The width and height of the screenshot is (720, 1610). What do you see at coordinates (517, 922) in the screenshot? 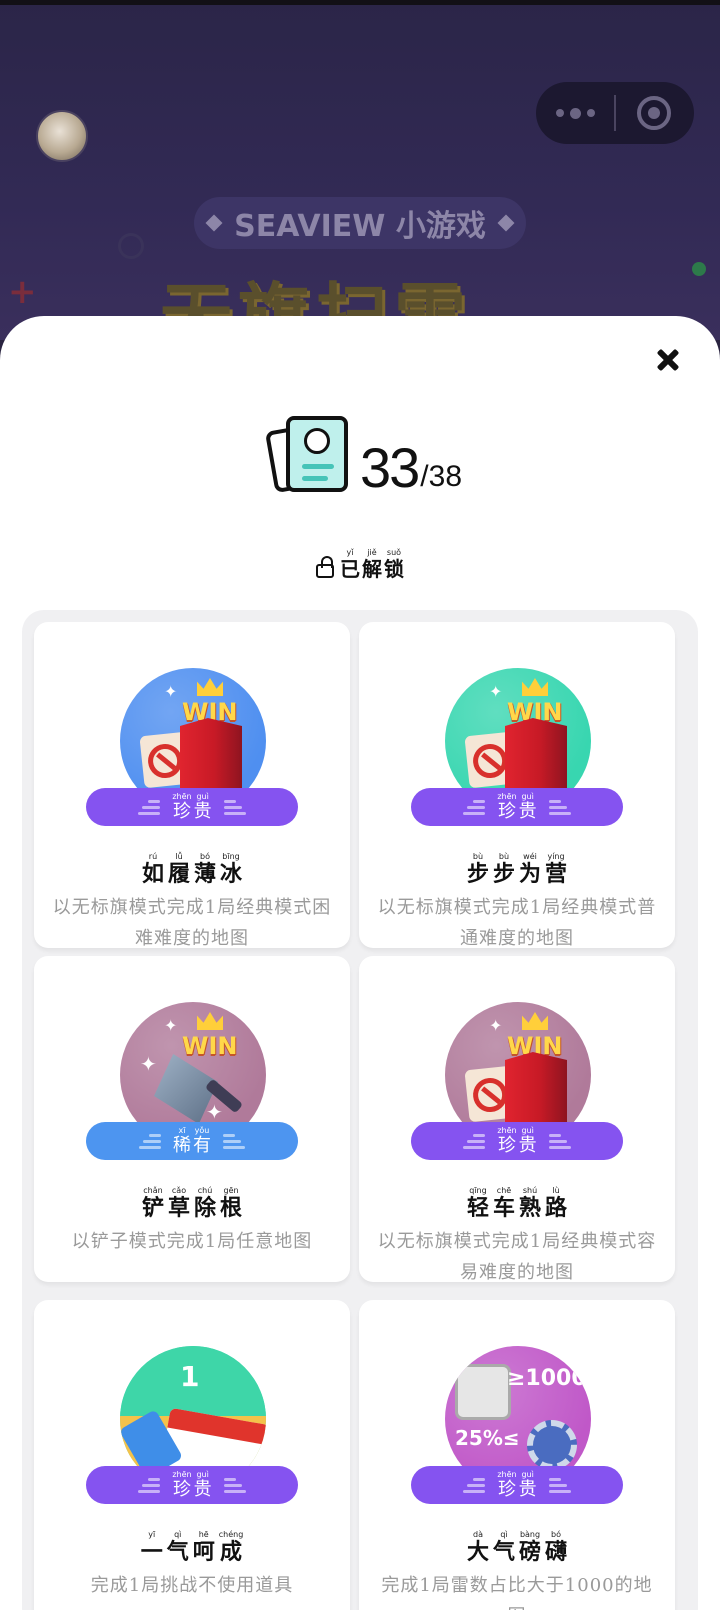
I see `achievement-description: 以无标旗模式完成1局经典模式普通难度的地图` at bounding box center [517, 922].